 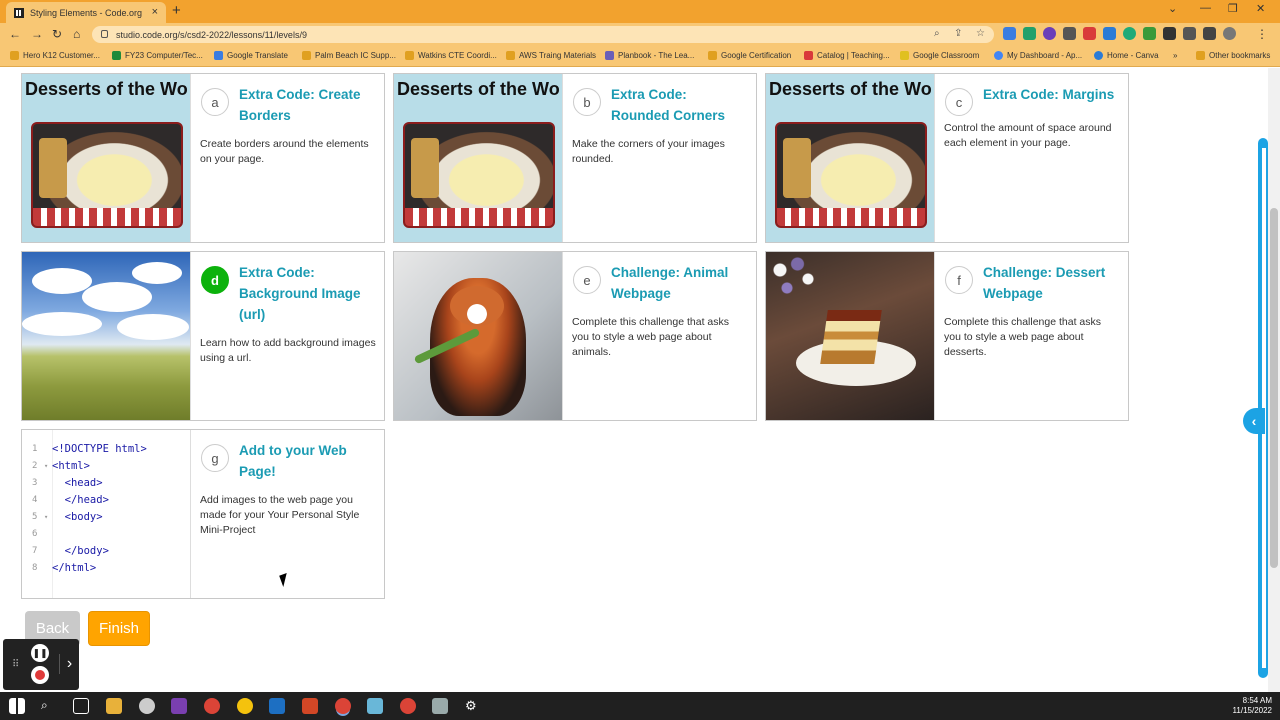 I want to click on cast-icon, so click(x=1189, y=33).